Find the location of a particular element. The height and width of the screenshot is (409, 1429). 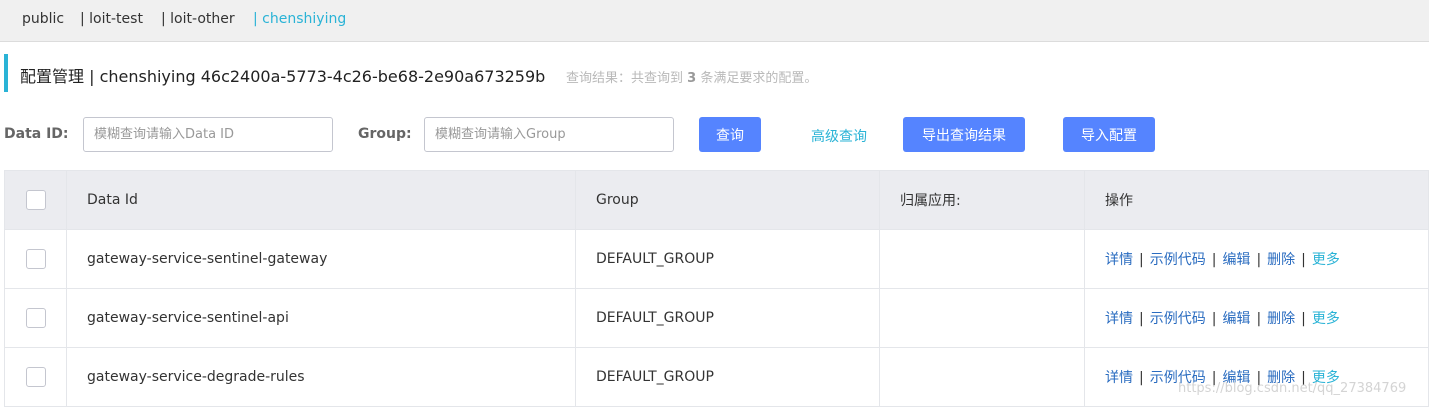

advanced-query-link: 高级查询 is located at coordinates (839, 136).